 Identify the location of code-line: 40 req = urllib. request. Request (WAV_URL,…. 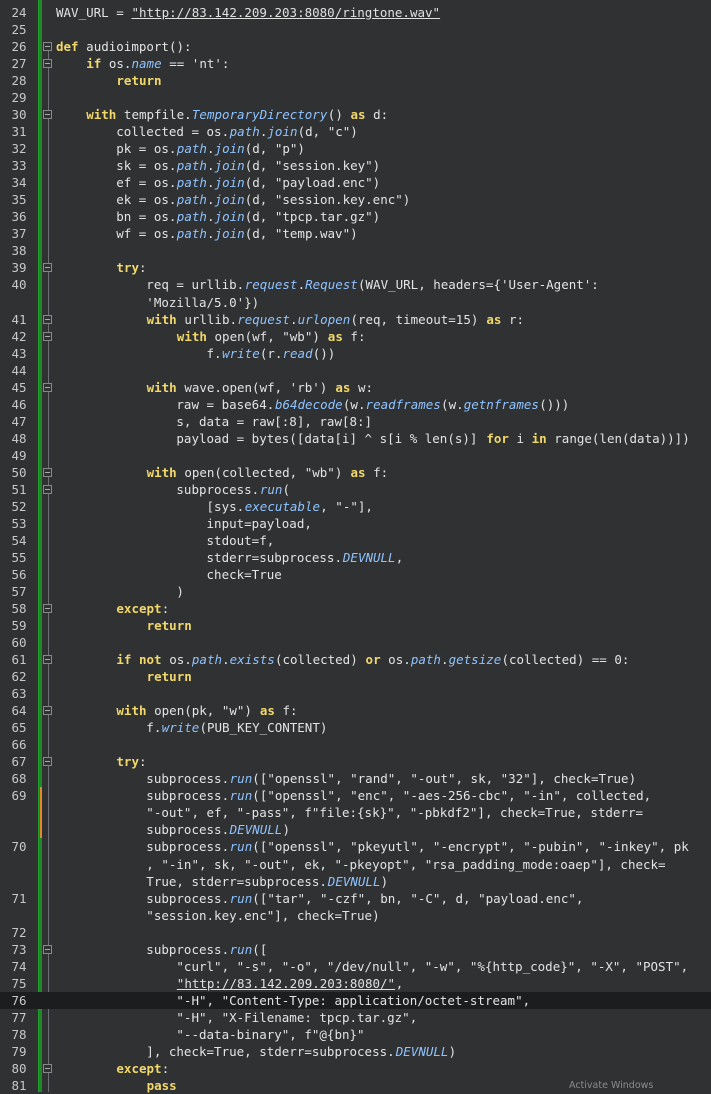
(355, 284).